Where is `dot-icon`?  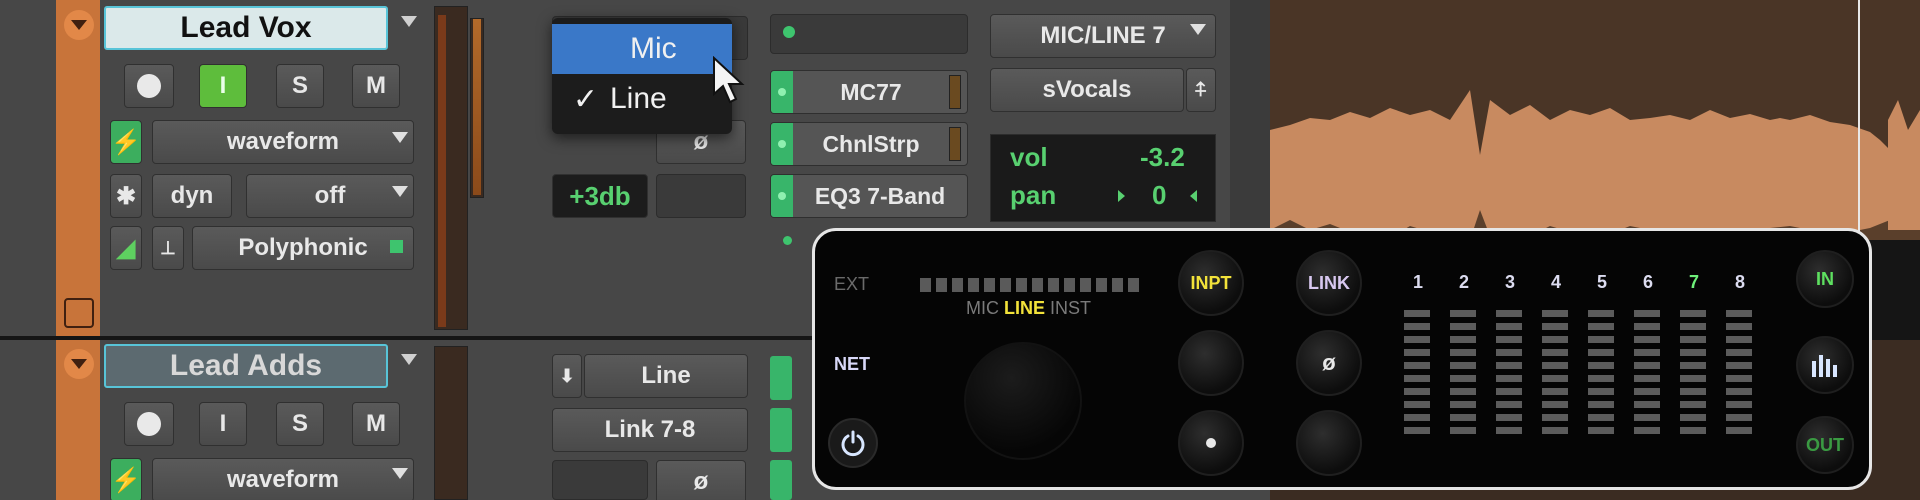
dot-icon is located at coordinates (1211, 443).